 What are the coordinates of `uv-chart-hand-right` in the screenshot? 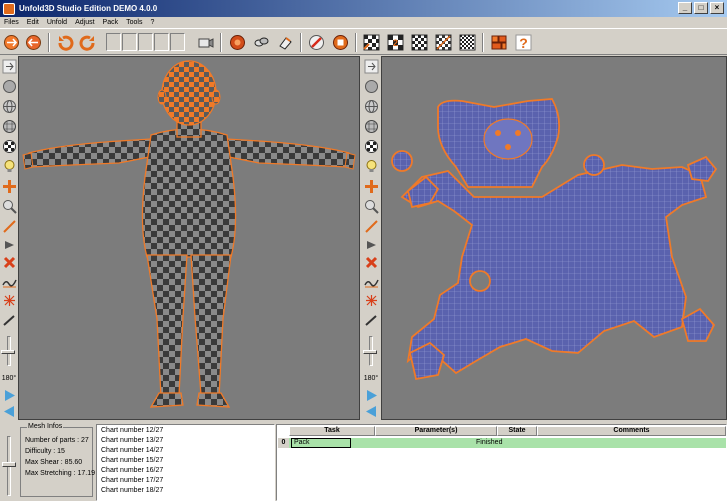 It's located at (702, 168).